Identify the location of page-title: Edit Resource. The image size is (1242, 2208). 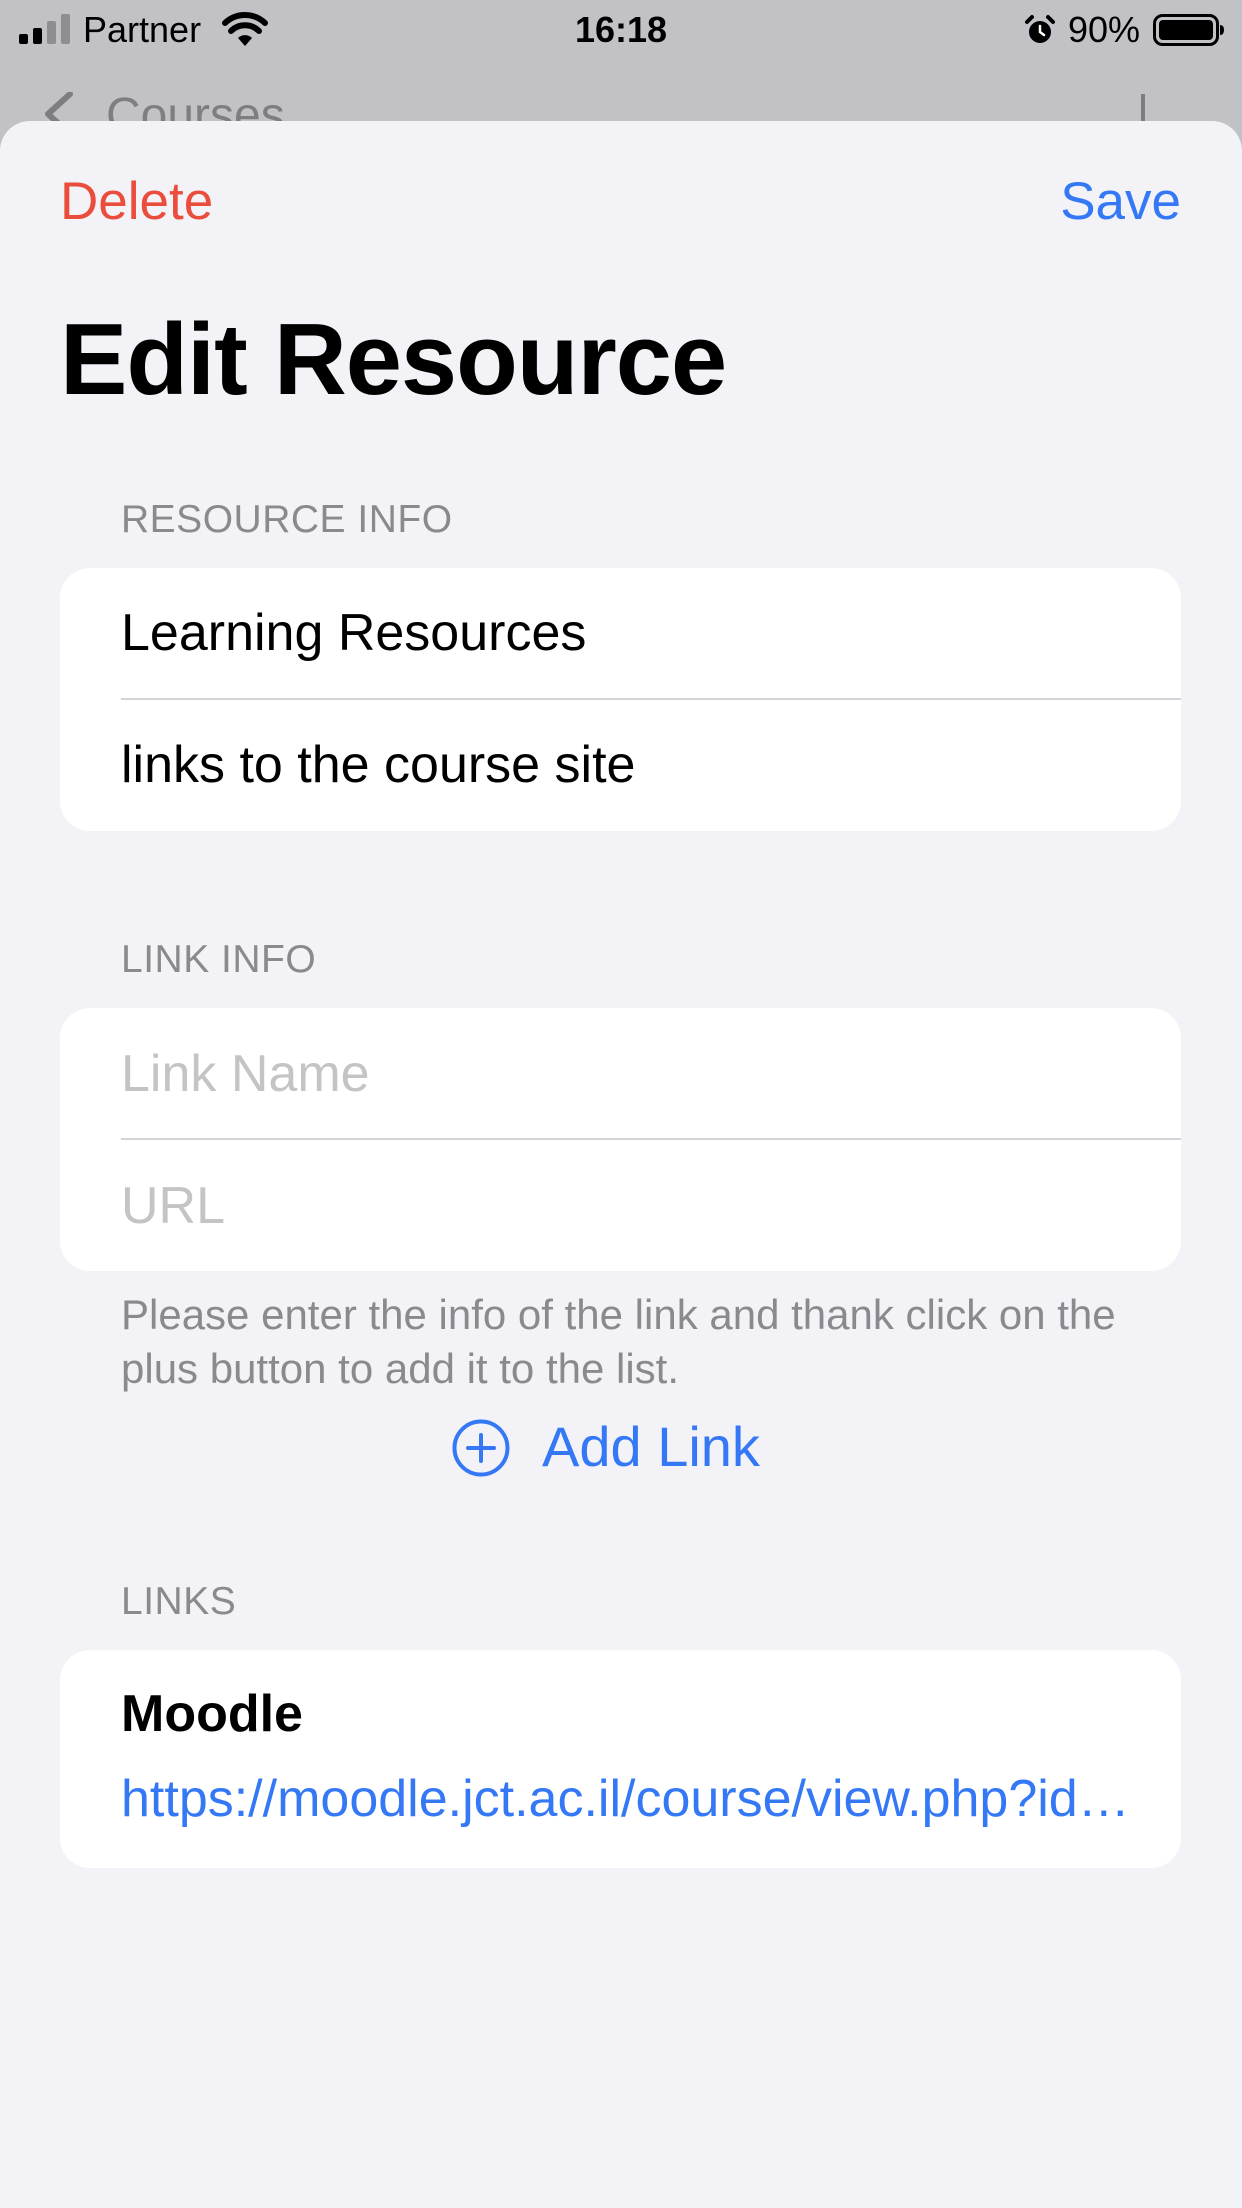
(393, 360).